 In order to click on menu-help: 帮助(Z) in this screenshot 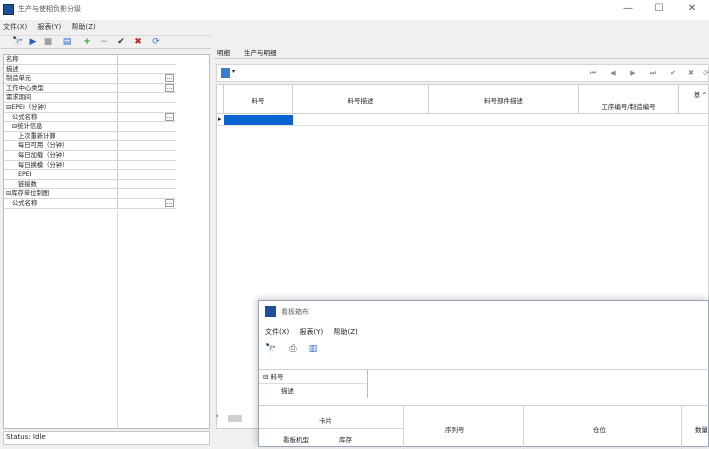, I will do `click(83, 27)`.